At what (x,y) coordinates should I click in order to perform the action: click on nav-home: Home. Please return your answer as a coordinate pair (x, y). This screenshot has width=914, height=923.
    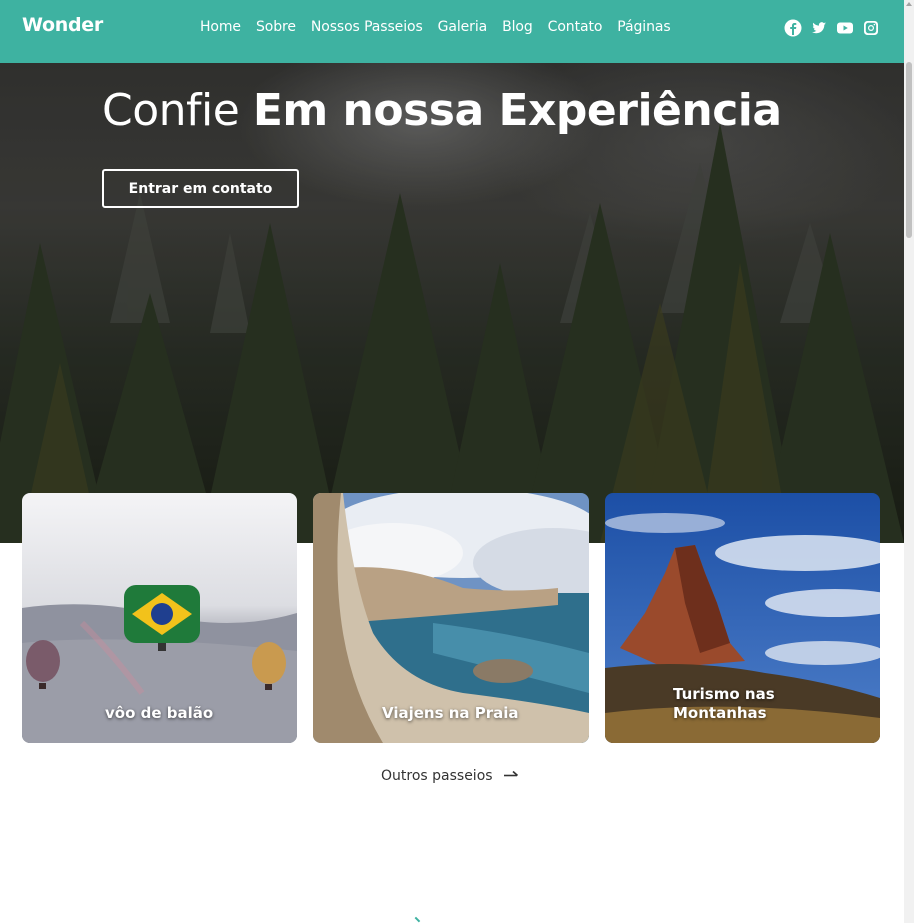
    Looking at the image, I should click on (220, 27).